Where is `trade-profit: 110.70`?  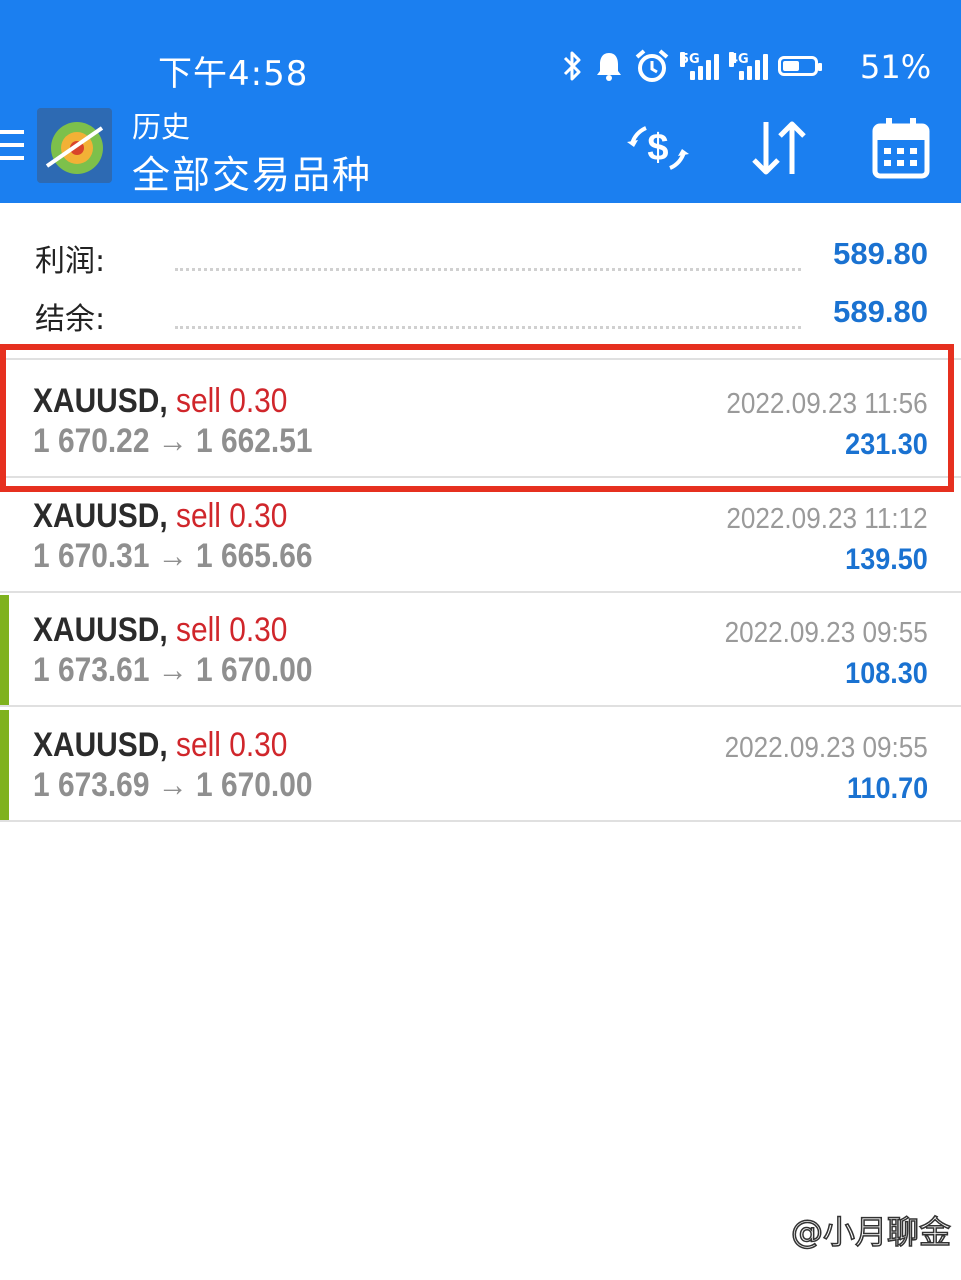
trade-profit: 110.70 is located at coordinates (887, 788).